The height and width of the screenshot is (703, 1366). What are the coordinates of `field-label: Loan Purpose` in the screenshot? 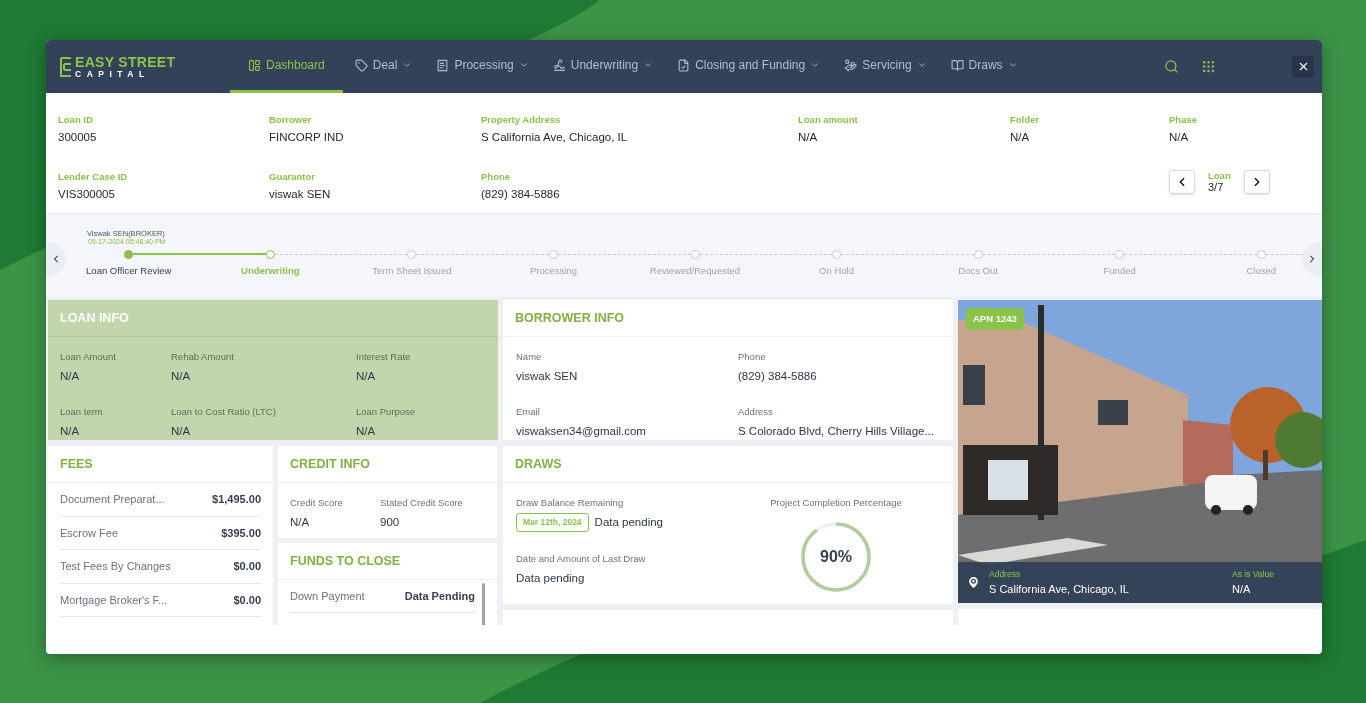 It's located at (386, 411).